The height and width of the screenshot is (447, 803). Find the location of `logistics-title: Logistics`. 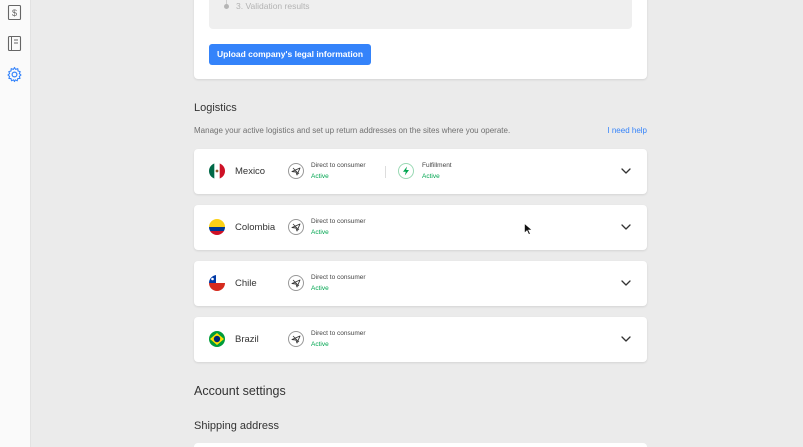

logistics-title: Logistics is located at coordinates (215, 108).